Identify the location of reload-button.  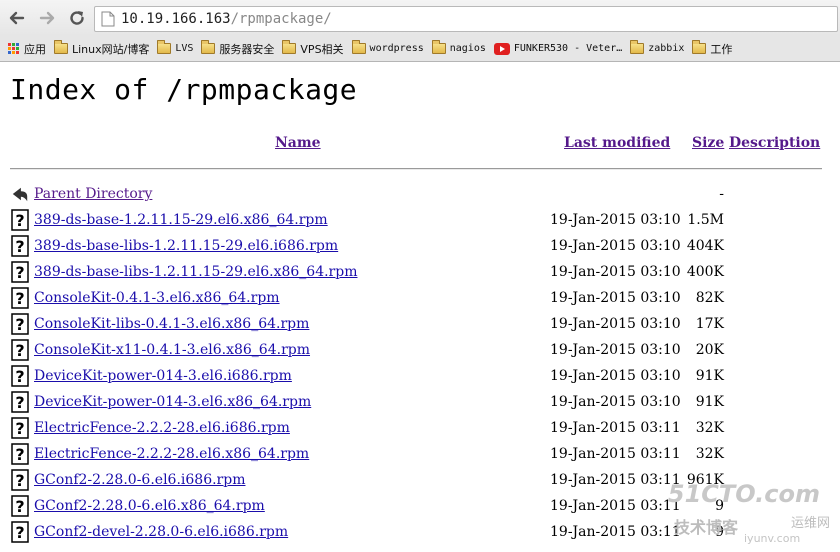
(77, 18).